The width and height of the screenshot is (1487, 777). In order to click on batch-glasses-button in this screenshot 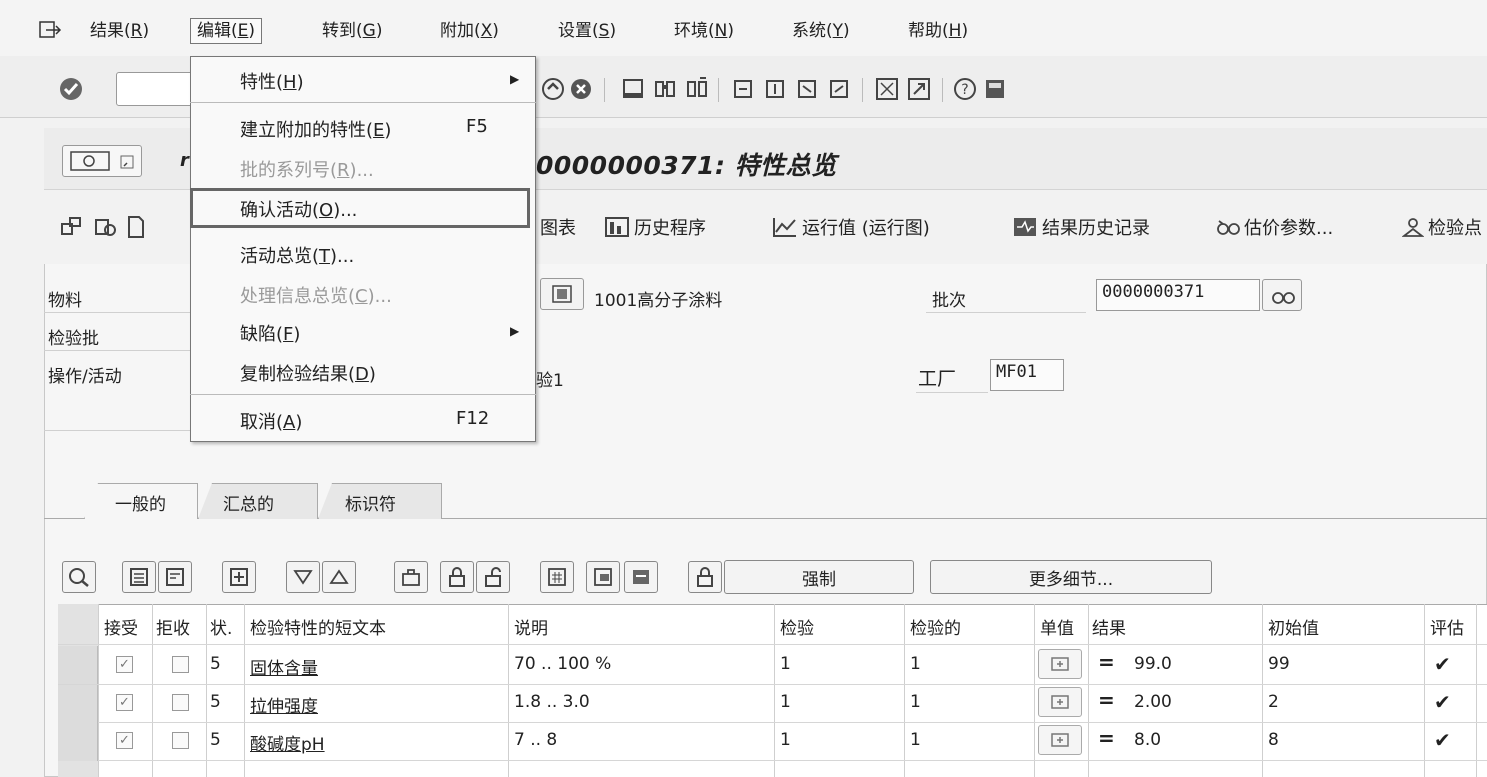, I will do `click(1282, 295)`.